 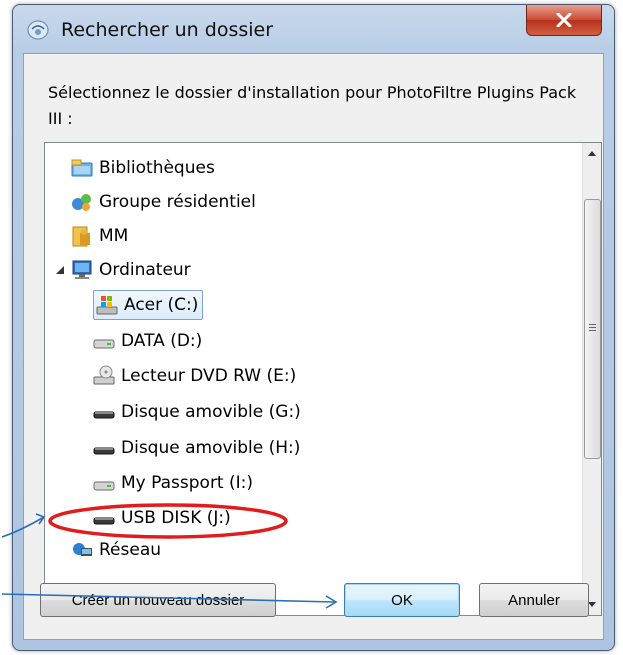 What do you see at coordinates (114, 236) in the screenshot?
I see `tree-item-label: MM` at bounding box center [114, 236].